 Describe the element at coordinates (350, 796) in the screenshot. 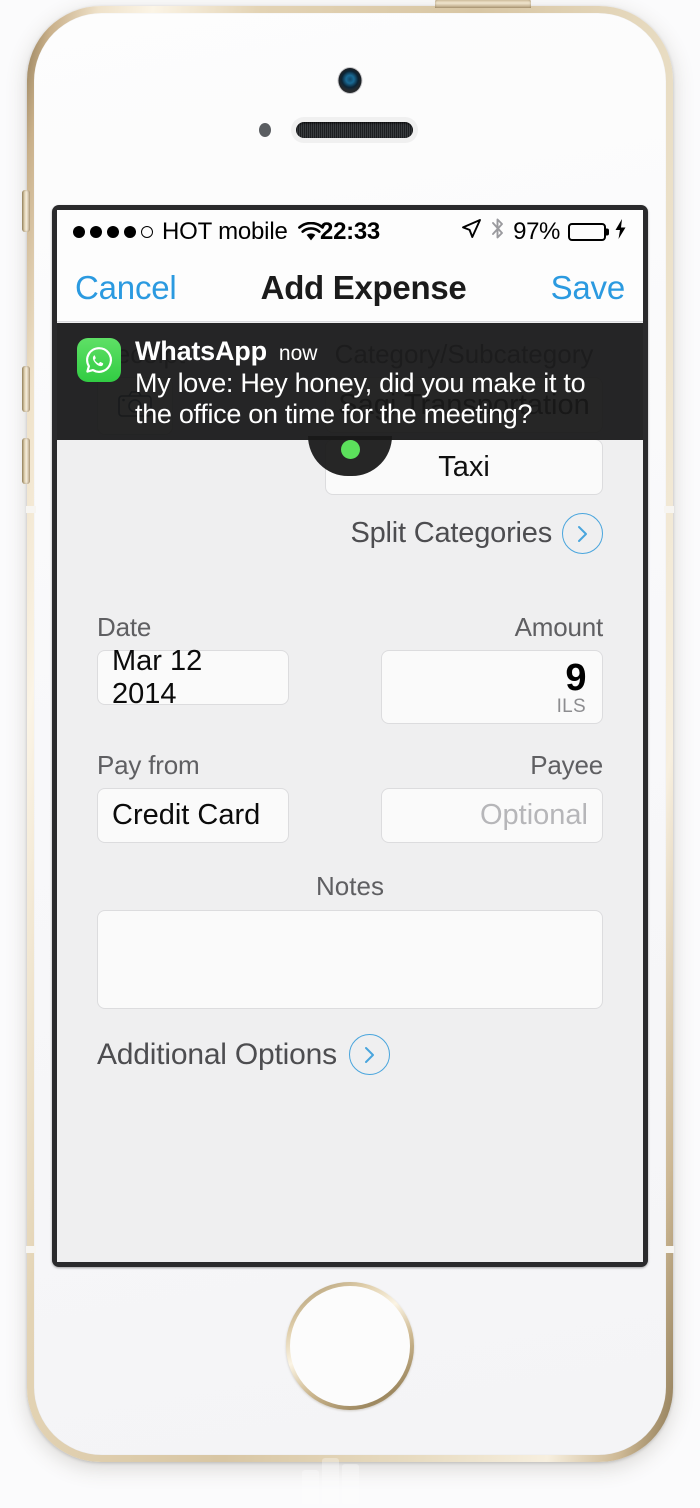

I see `payfrom-payee-row: Pay from Credit Card Payee Optional` at that location.